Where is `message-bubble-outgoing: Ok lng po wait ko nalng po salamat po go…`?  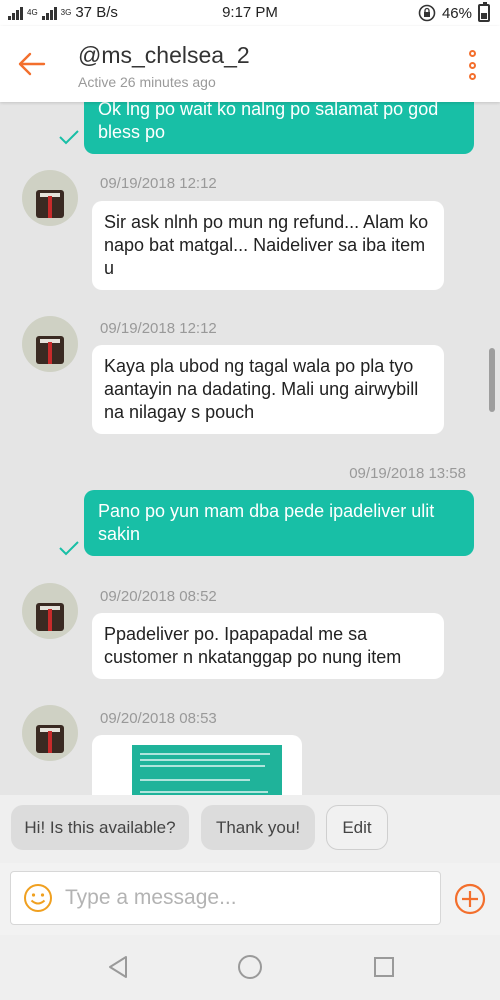
message-bubble-outgoing: Ok lng po wait ko nalng po salamat po go… is located at coordinates (279, 128).